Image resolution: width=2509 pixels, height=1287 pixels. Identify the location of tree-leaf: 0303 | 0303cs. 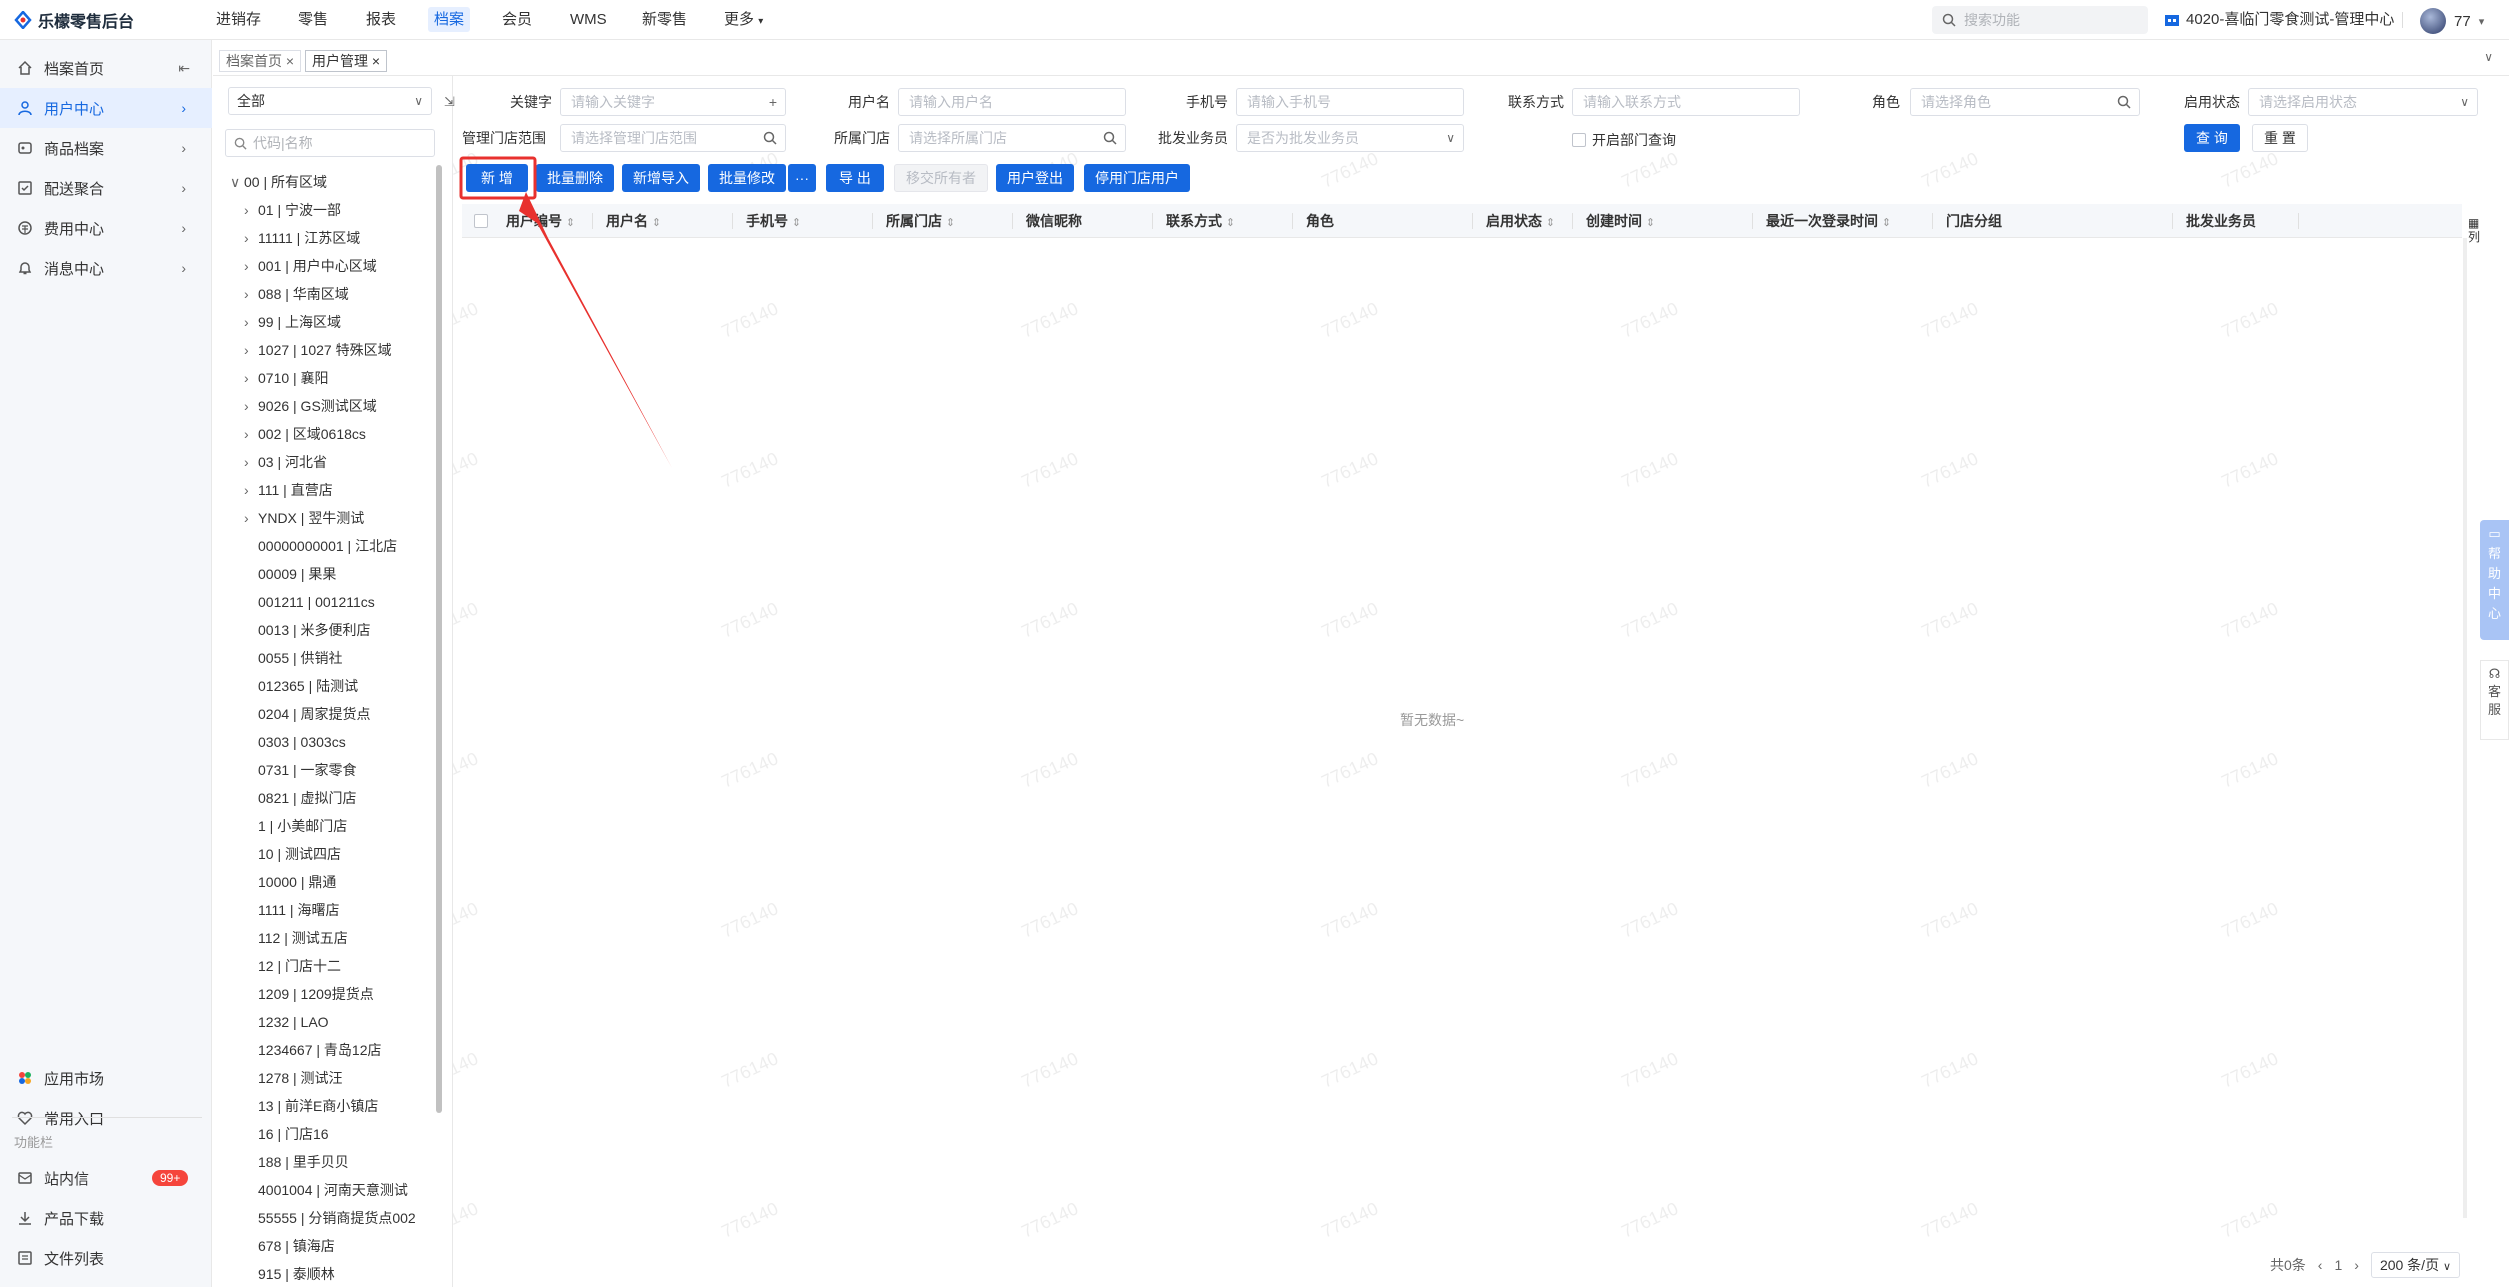
(302, 742).